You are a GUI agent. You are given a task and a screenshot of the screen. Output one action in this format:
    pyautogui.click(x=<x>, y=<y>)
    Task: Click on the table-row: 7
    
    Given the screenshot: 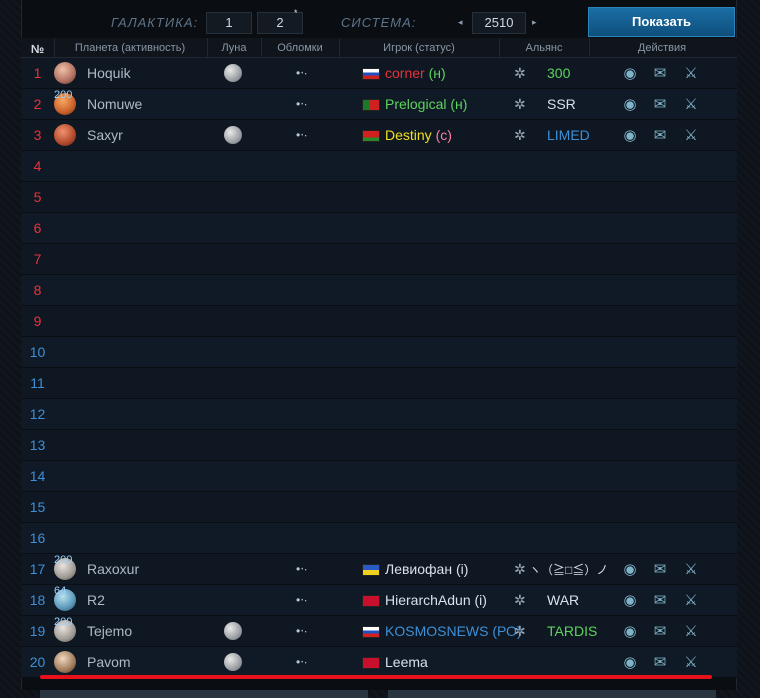 What is the action you would take?
    pyautogui.click(x=379, y=259)
    